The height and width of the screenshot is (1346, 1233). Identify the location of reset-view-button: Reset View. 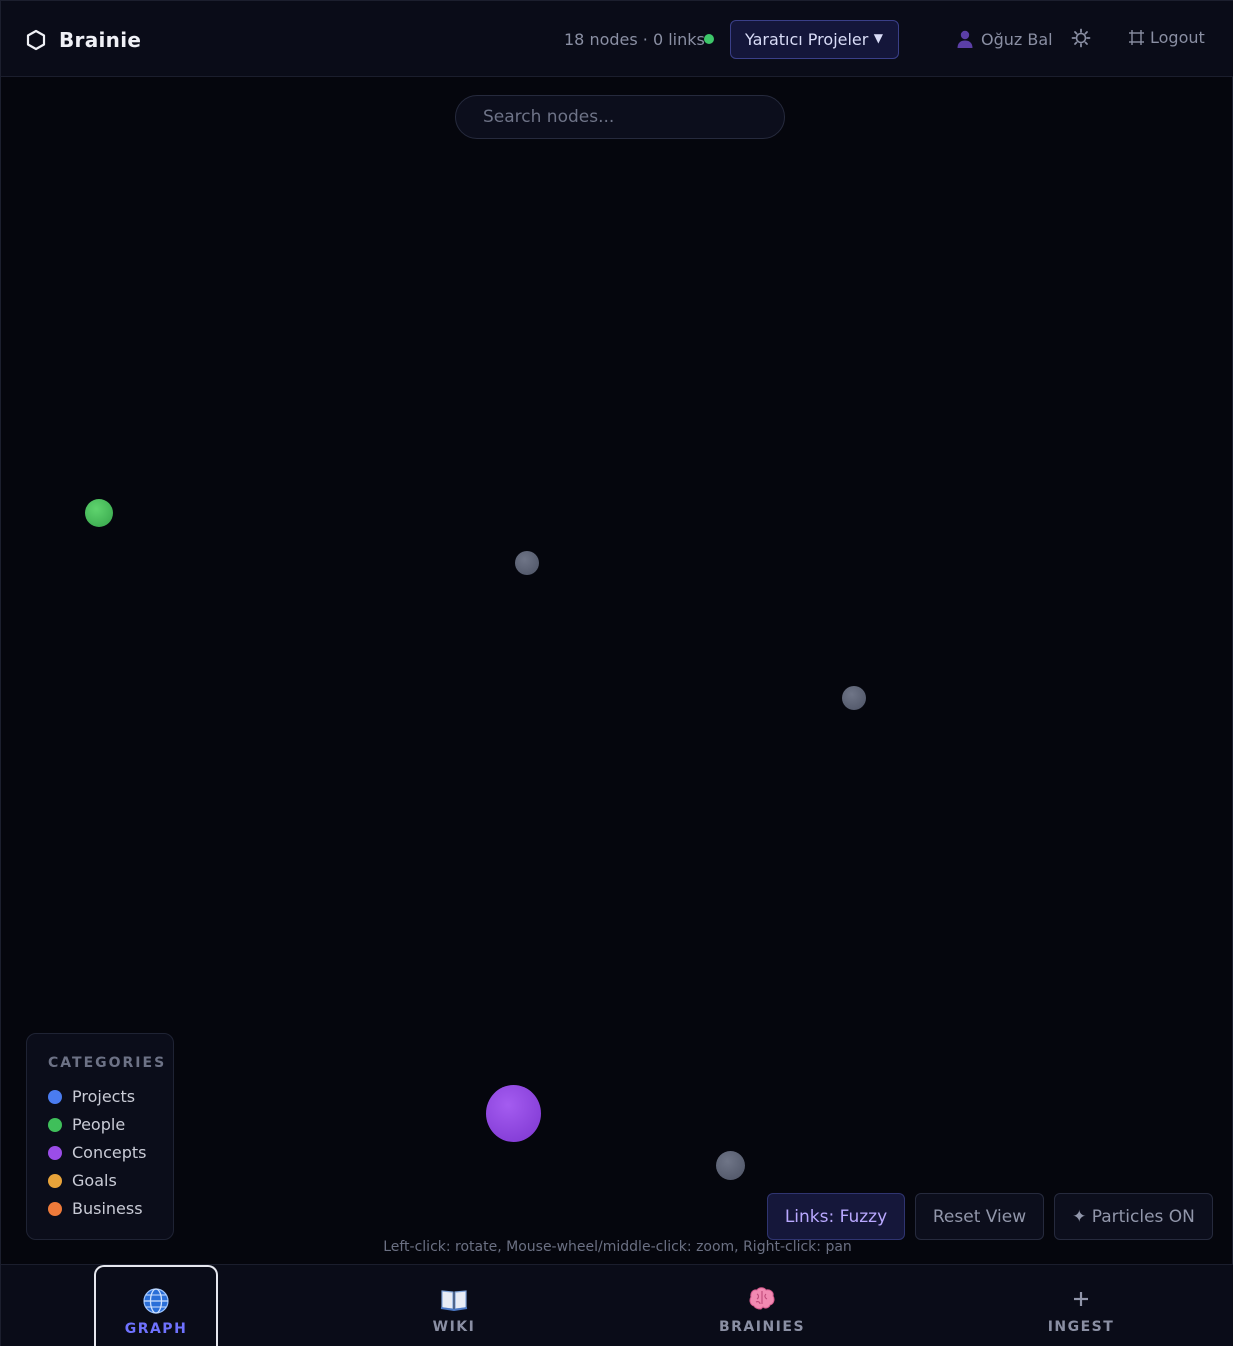
(979, 1216).